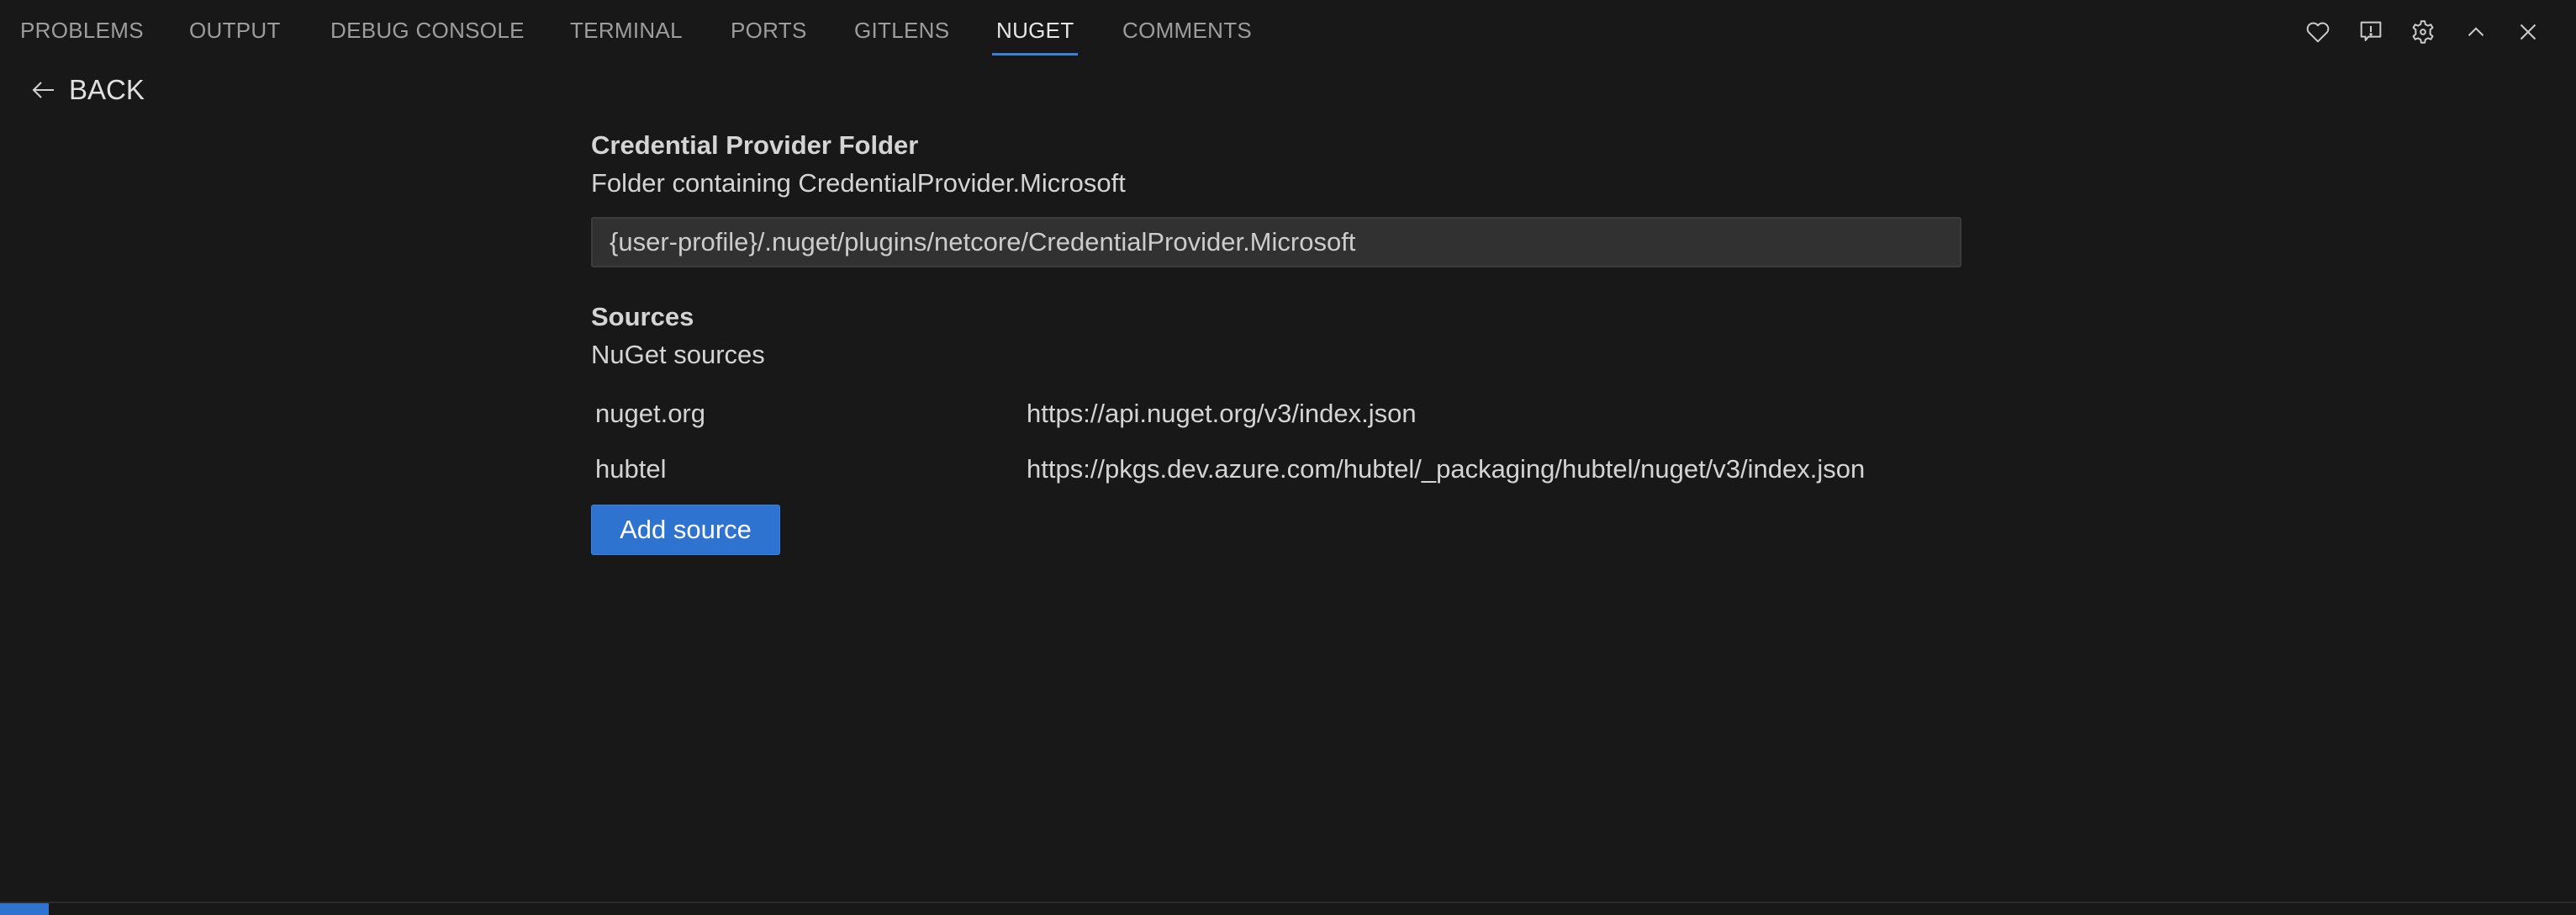 The width and height of the screenshot is (2576, 915). I want to click on arrow-left-icon, so click(43, 90).